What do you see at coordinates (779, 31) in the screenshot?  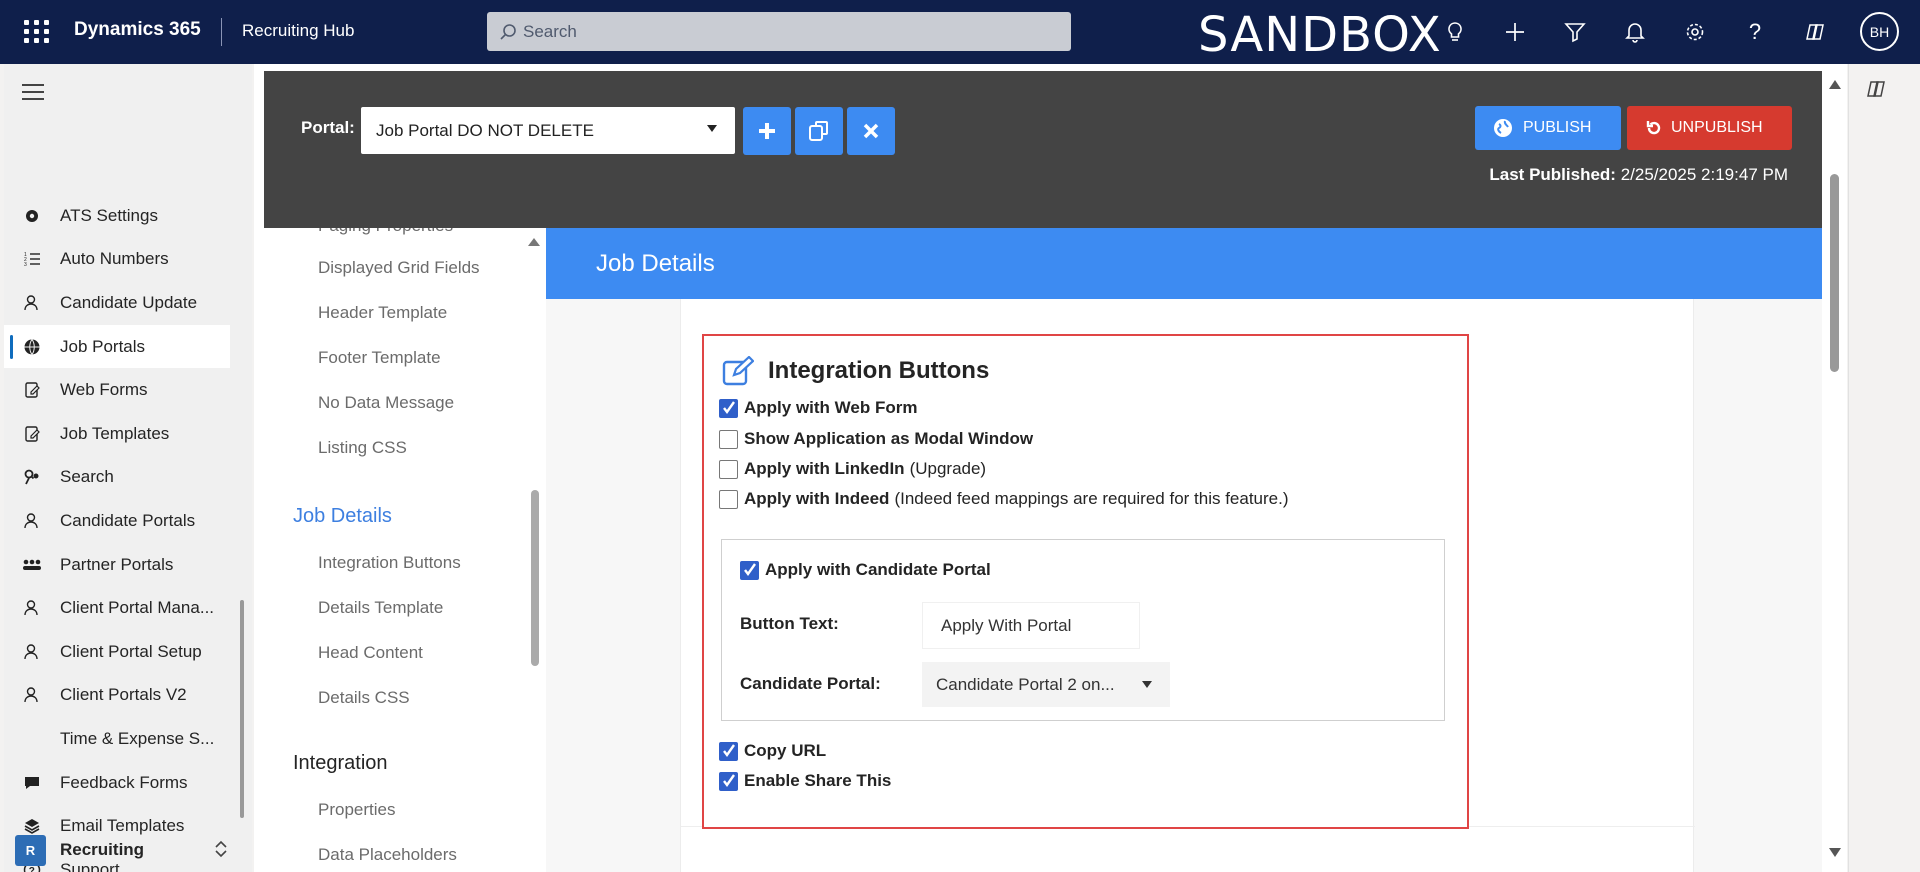 I see `search-box: Search` at bounding box center [779, 31].